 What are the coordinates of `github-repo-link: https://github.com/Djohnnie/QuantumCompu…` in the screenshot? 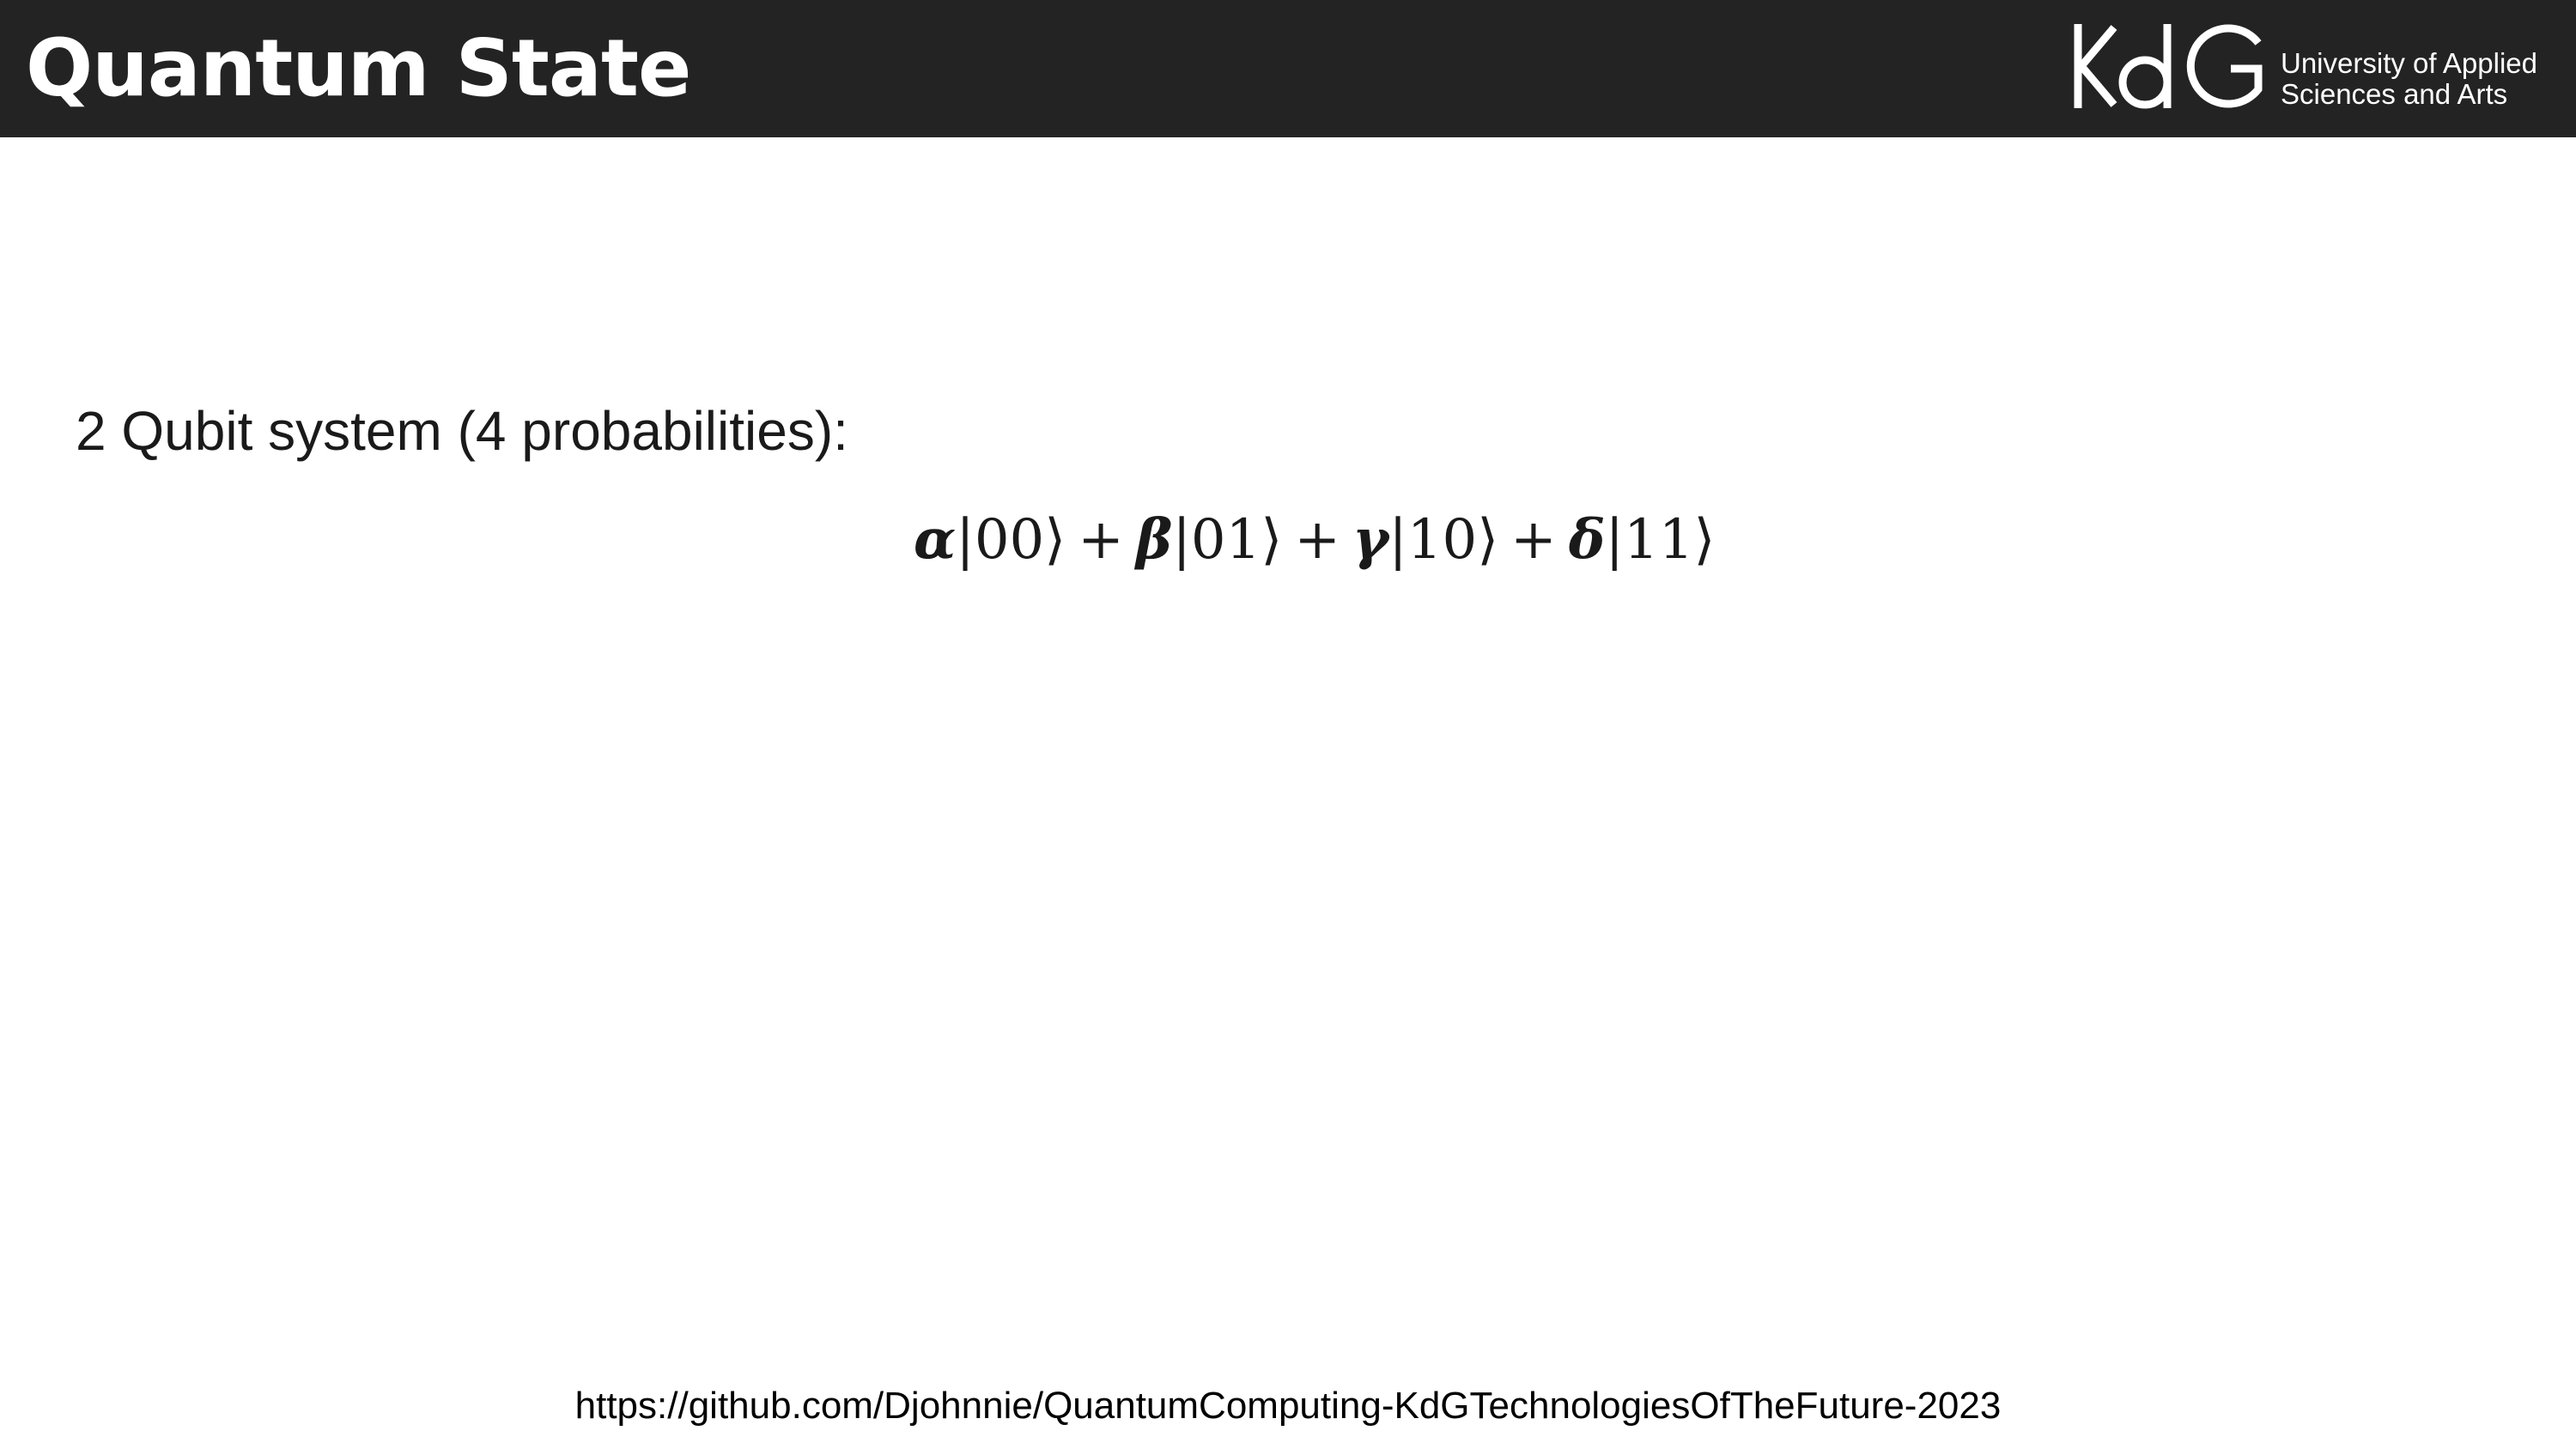 It's located at (1288, 1406).